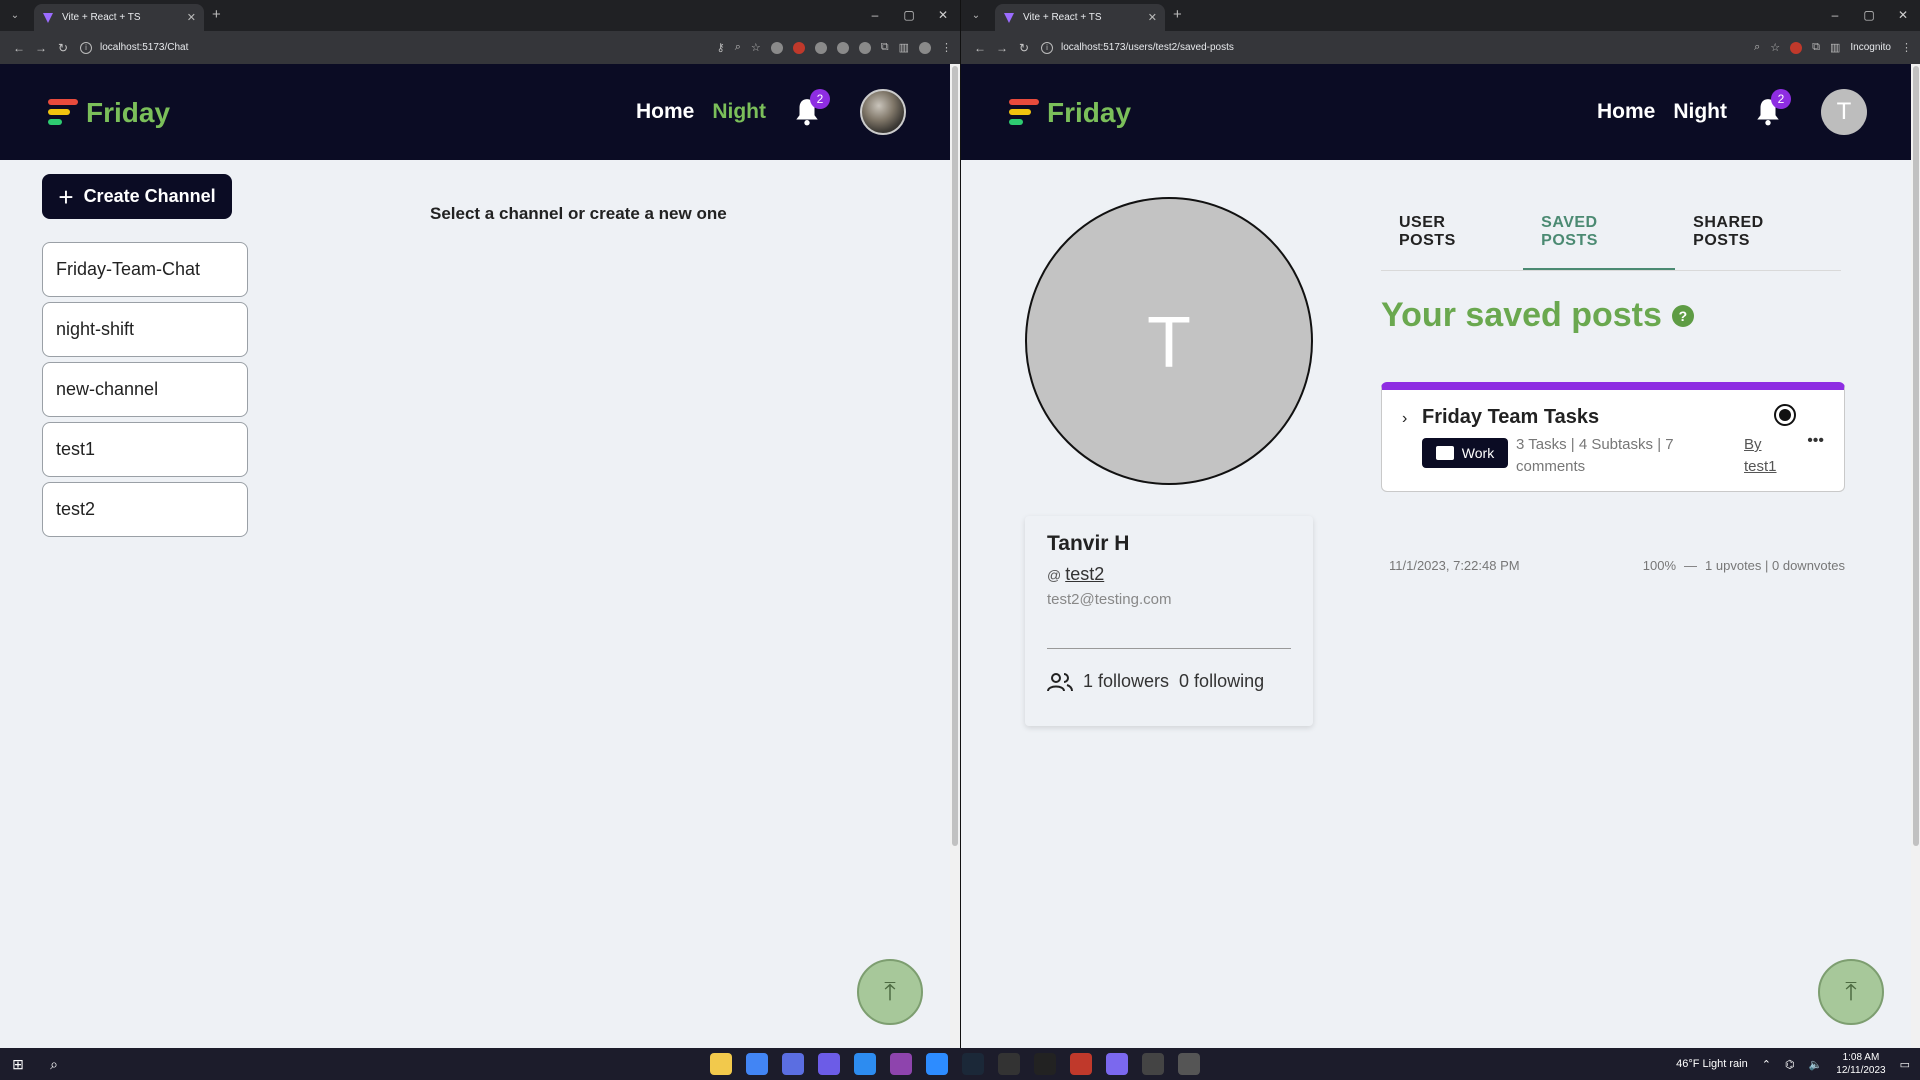 Image resolution: width=1920 pixels, height=1080 pixels. I want to click on followers-count: 1 followers, so click(1126, 681).